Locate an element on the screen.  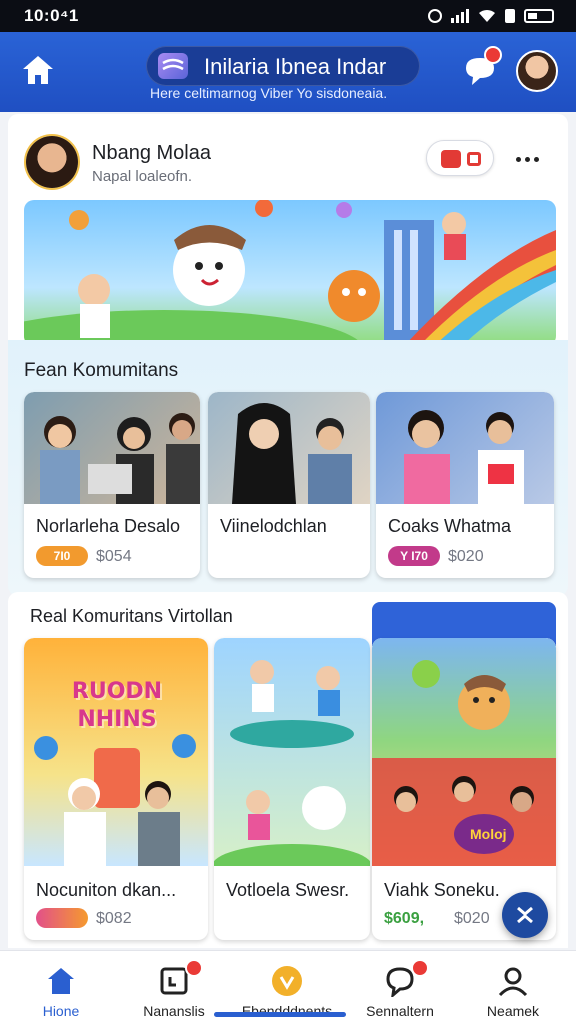
user-avatar is located at coordinates (537, 71).